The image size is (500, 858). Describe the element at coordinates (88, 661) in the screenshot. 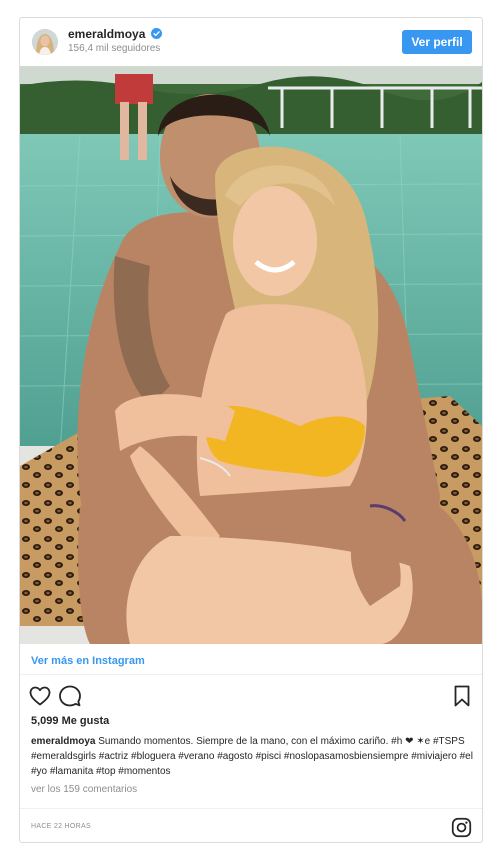

I see `view-more-link: Ver más en Instagram` at that location.